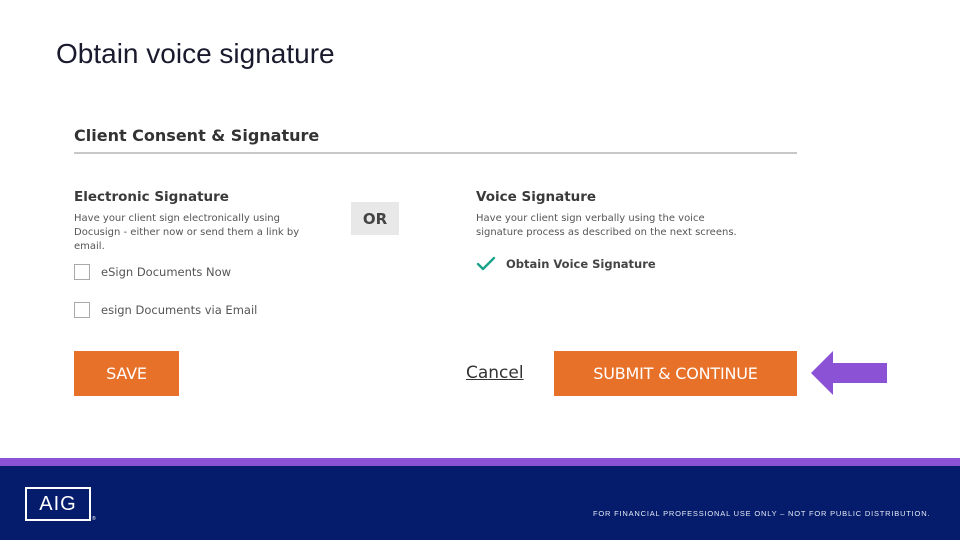 The height and width of the screenshot is (540, 960). I want to click on esign-now-option: eSign Documents Now, so click(152, 272).